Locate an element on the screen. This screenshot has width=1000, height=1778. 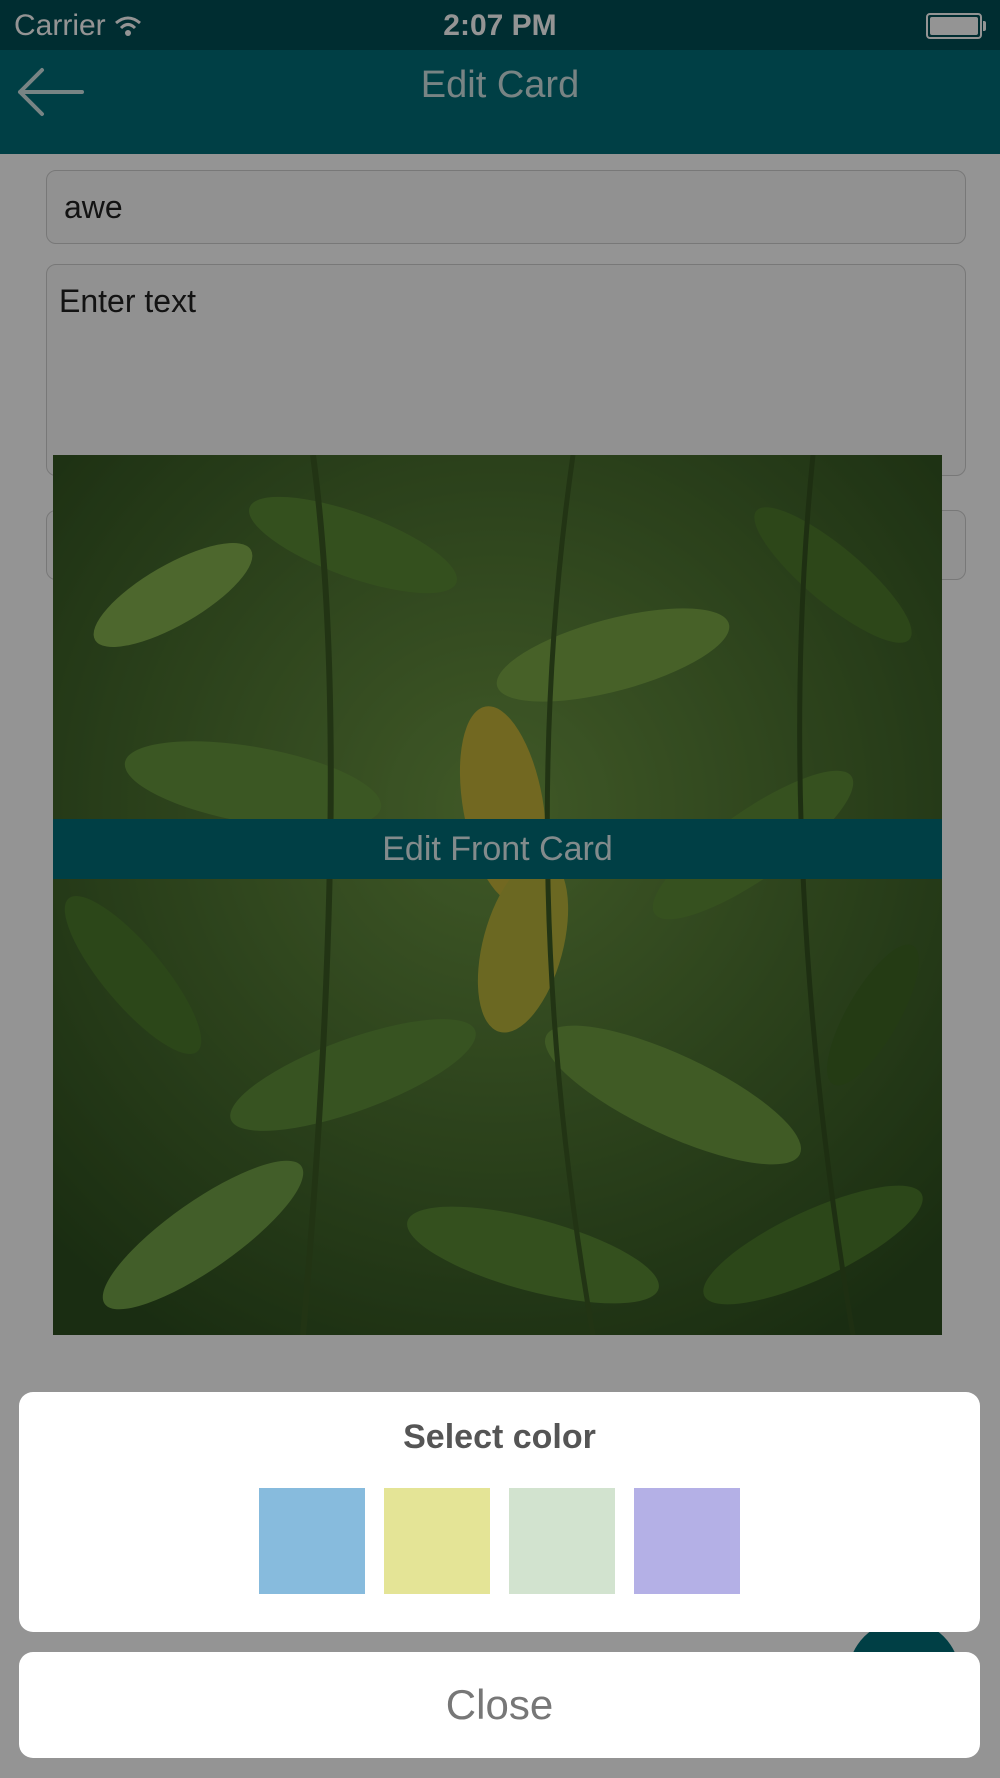
color-swatch-purple is located at coordinates (687, 1541).